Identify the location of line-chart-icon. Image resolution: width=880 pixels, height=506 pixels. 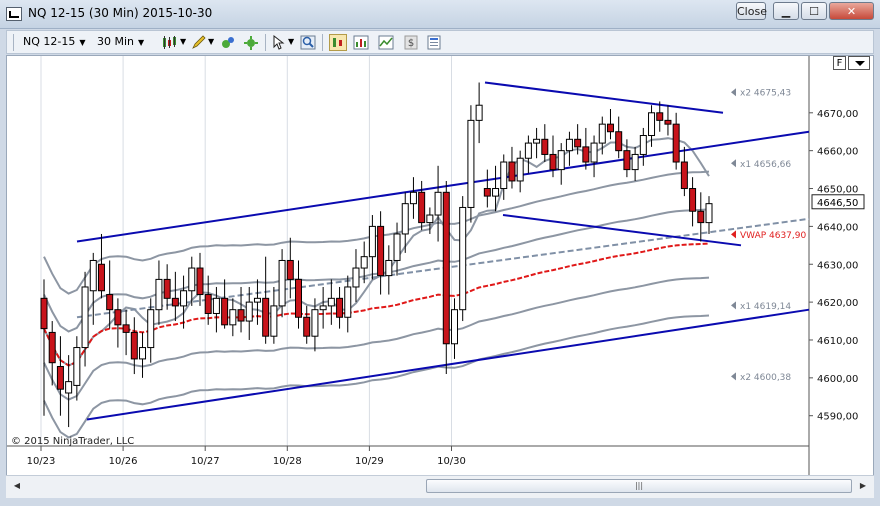
(386, 42).